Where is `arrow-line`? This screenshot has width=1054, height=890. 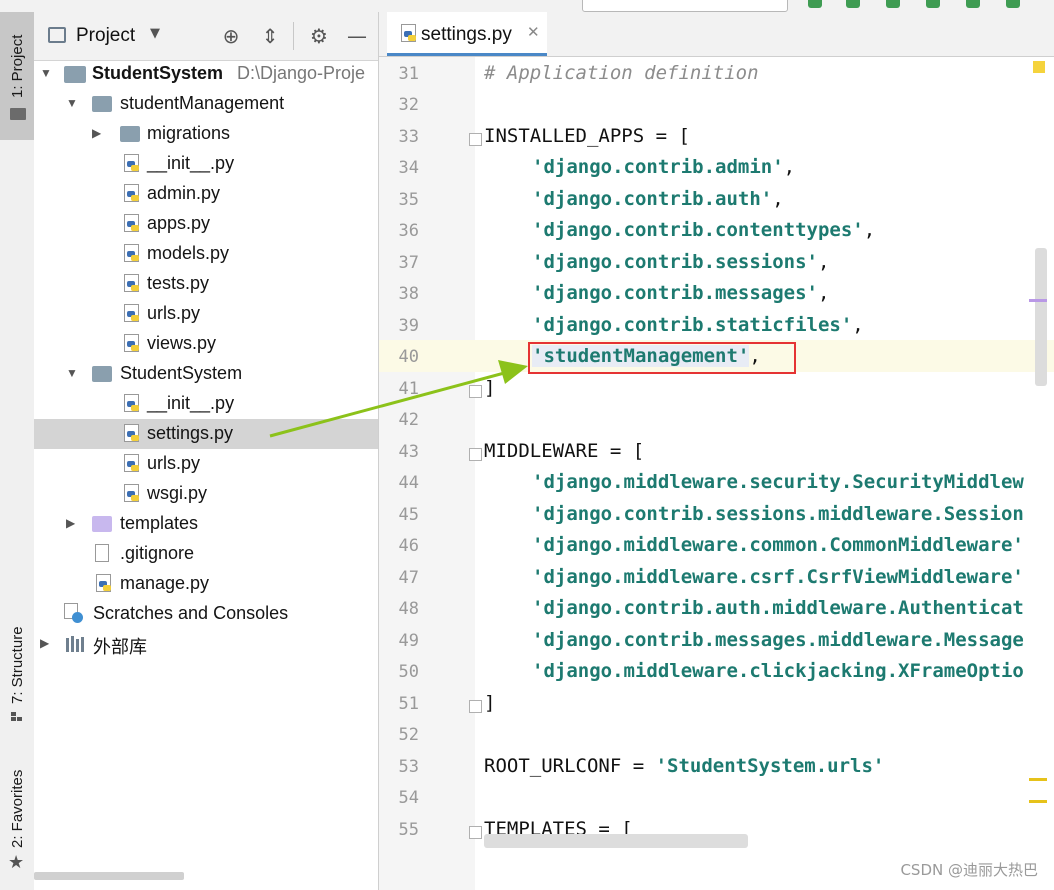
arrow-line is located at coordinates (389, 404).